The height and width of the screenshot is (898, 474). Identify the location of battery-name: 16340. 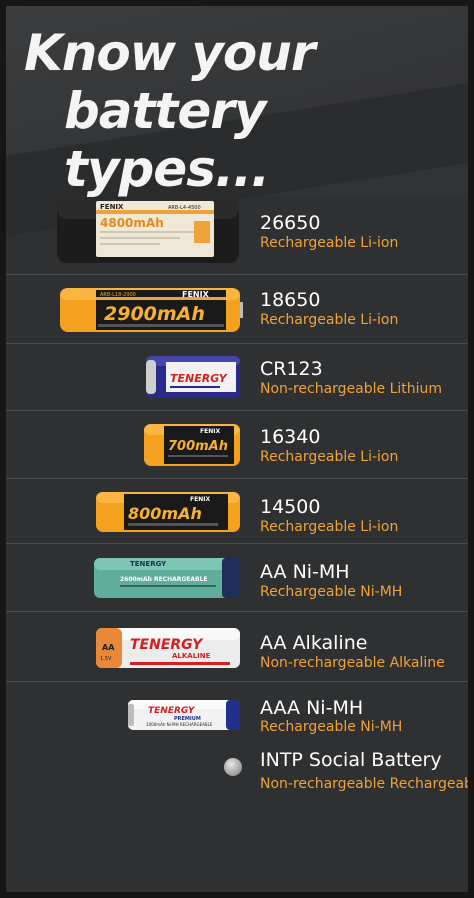
(290, 437).